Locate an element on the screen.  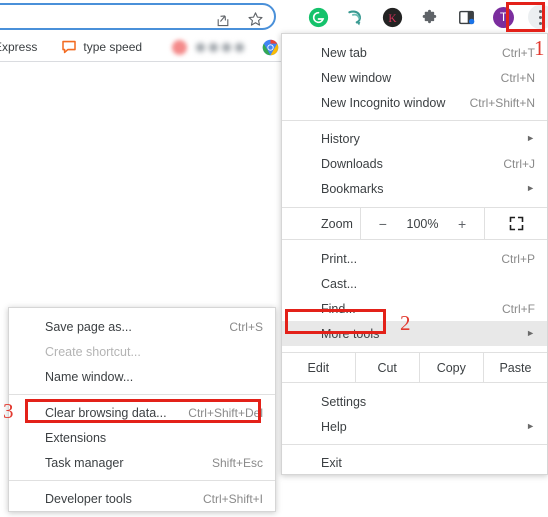
chrome-menu-button is located at coordinates (535, 17).